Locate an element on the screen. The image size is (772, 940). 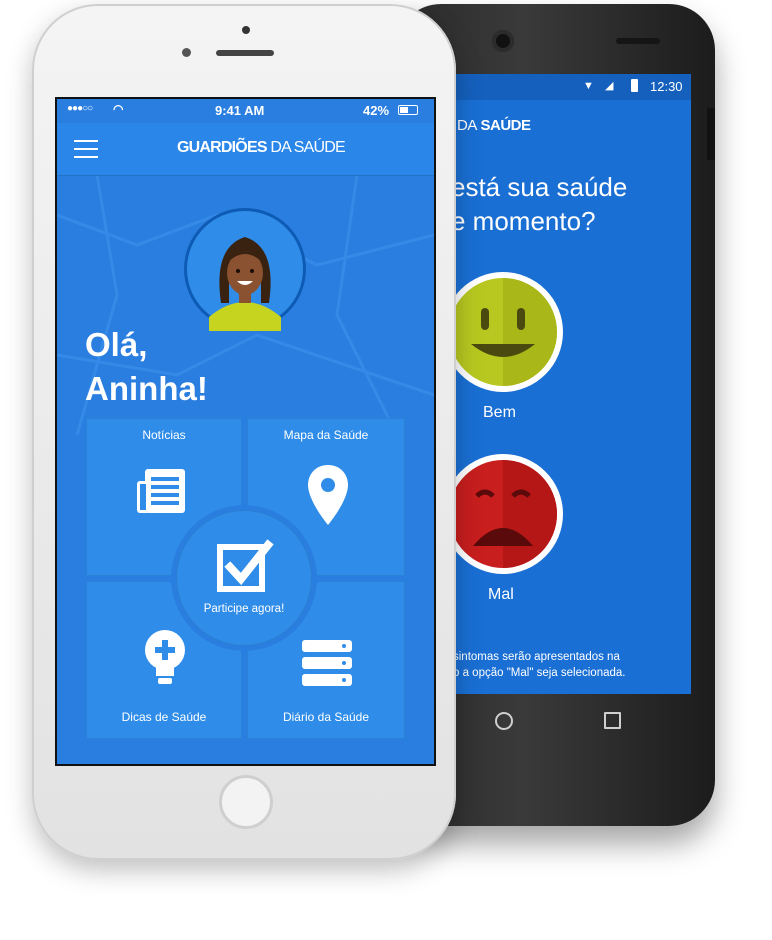
tile-diary-label: Diário da Saúde is located at coordinates (326, 717).